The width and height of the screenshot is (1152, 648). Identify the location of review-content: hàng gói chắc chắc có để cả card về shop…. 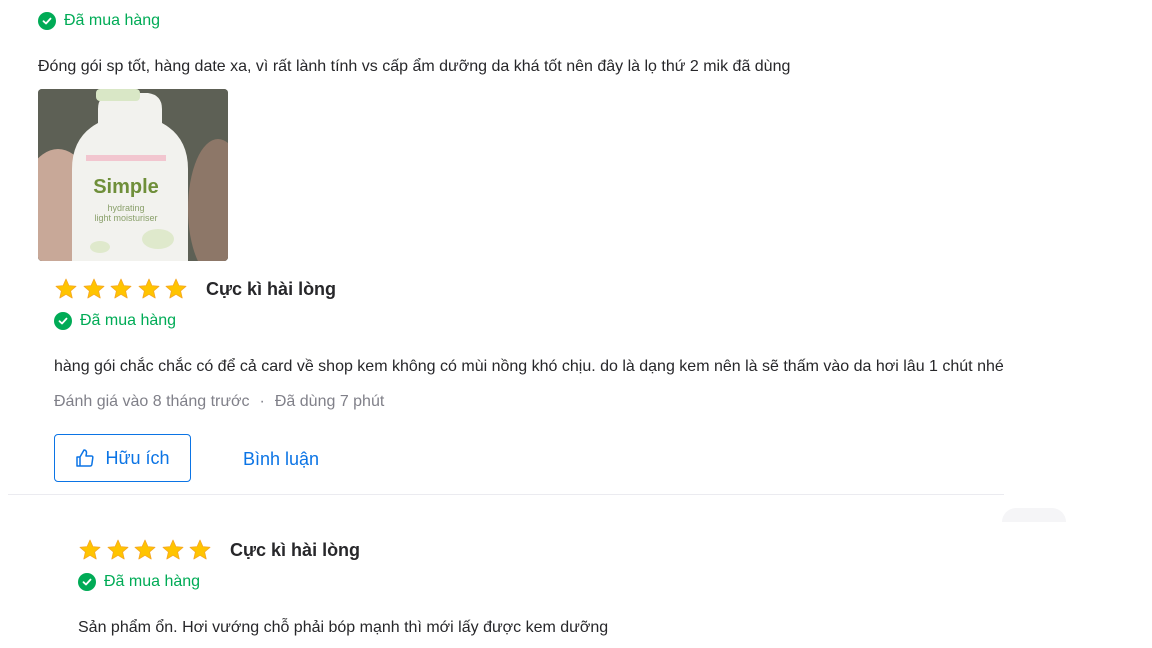
(529, 366).